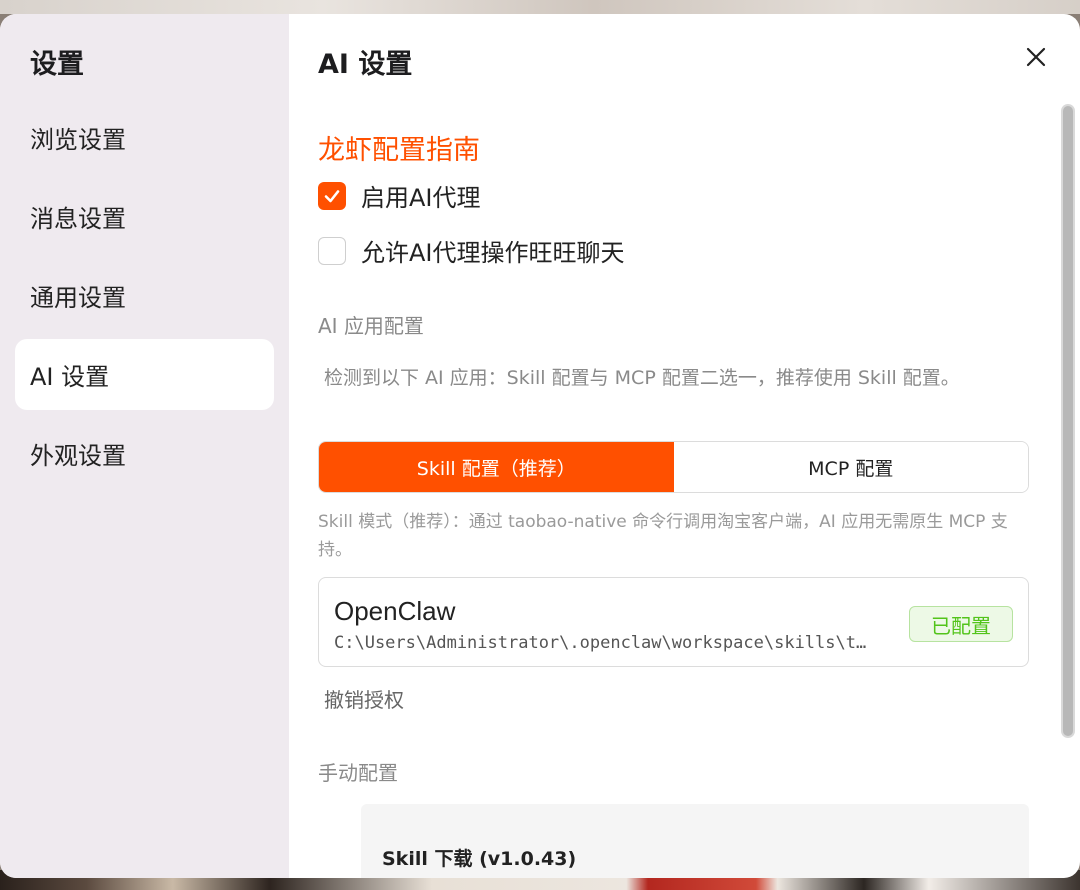  I want to click on config-mode-tabs: Skill 配置（推荐） MCP 配置, so click(673, 467).